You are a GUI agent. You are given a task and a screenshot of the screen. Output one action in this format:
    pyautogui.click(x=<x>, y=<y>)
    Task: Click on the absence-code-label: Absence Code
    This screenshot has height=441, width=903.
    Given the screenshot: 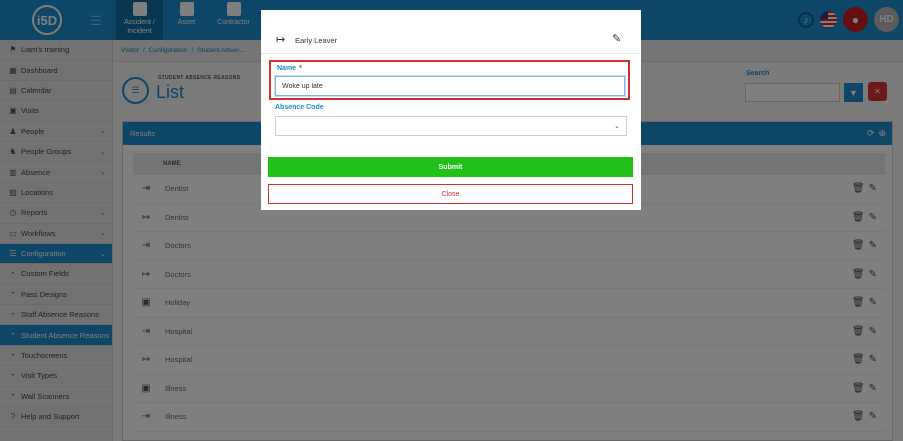 What is the action you would take?
    pyautogui.click(x=299, y=107)
    